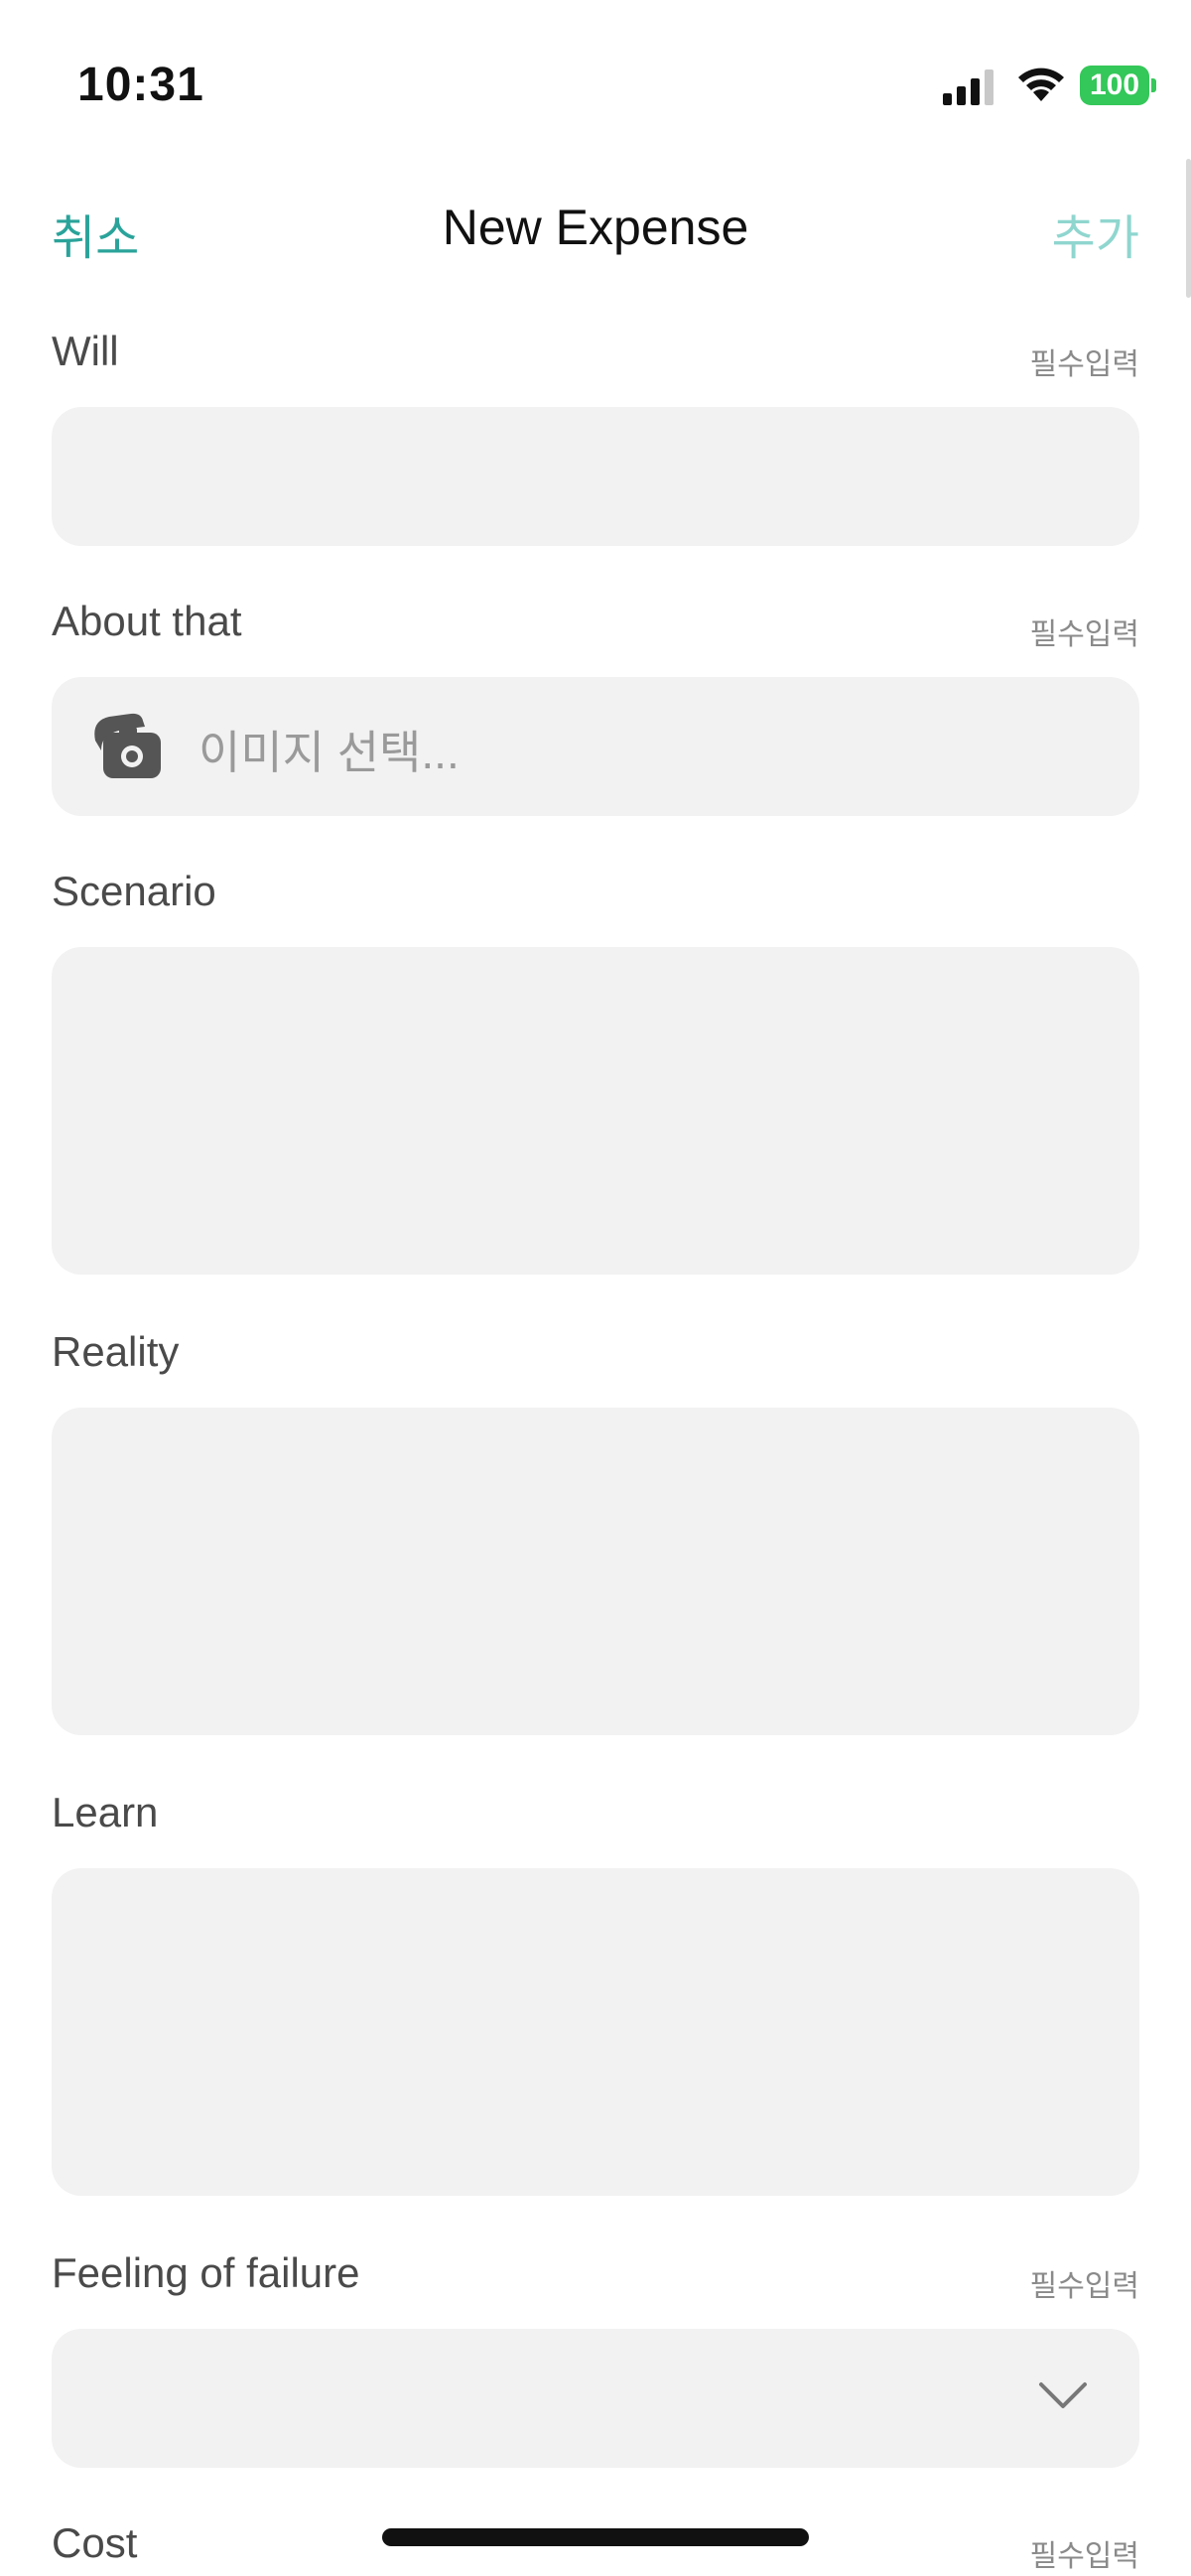 This screenshot has height=2576, width=1191. I want to click on nav-bar: New Expense 취소 추가, so click(595, 228).